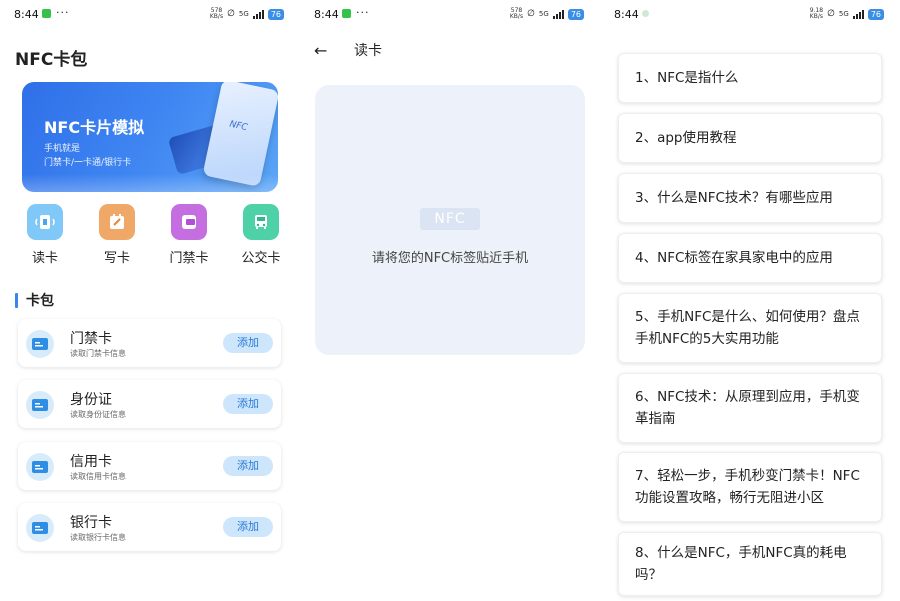  What do you see at coordinates (91, 462) in the screenshot?
I see `card-name: 信用卡` at bounding box center [91, 462].